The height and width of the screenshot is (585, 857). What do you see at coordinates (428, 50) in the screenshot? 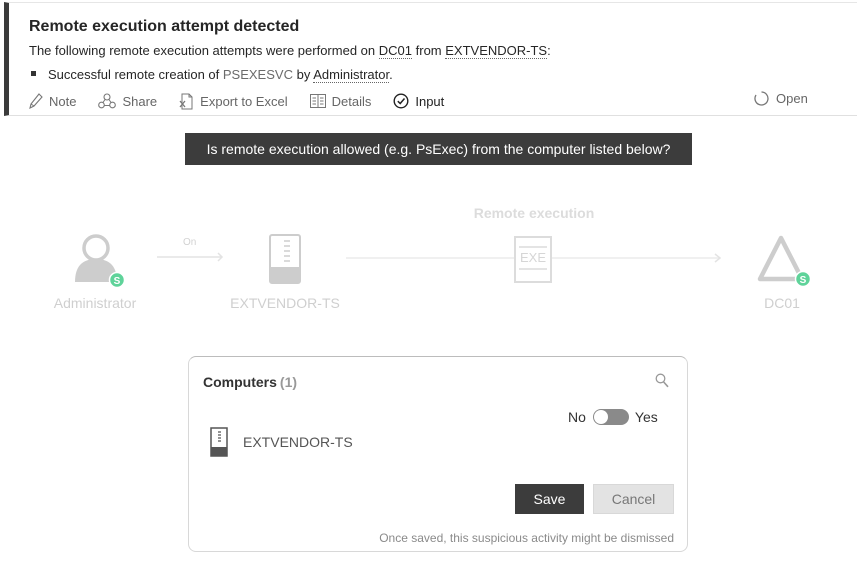
I see `from-word: from` at bounding box center [428, 50].